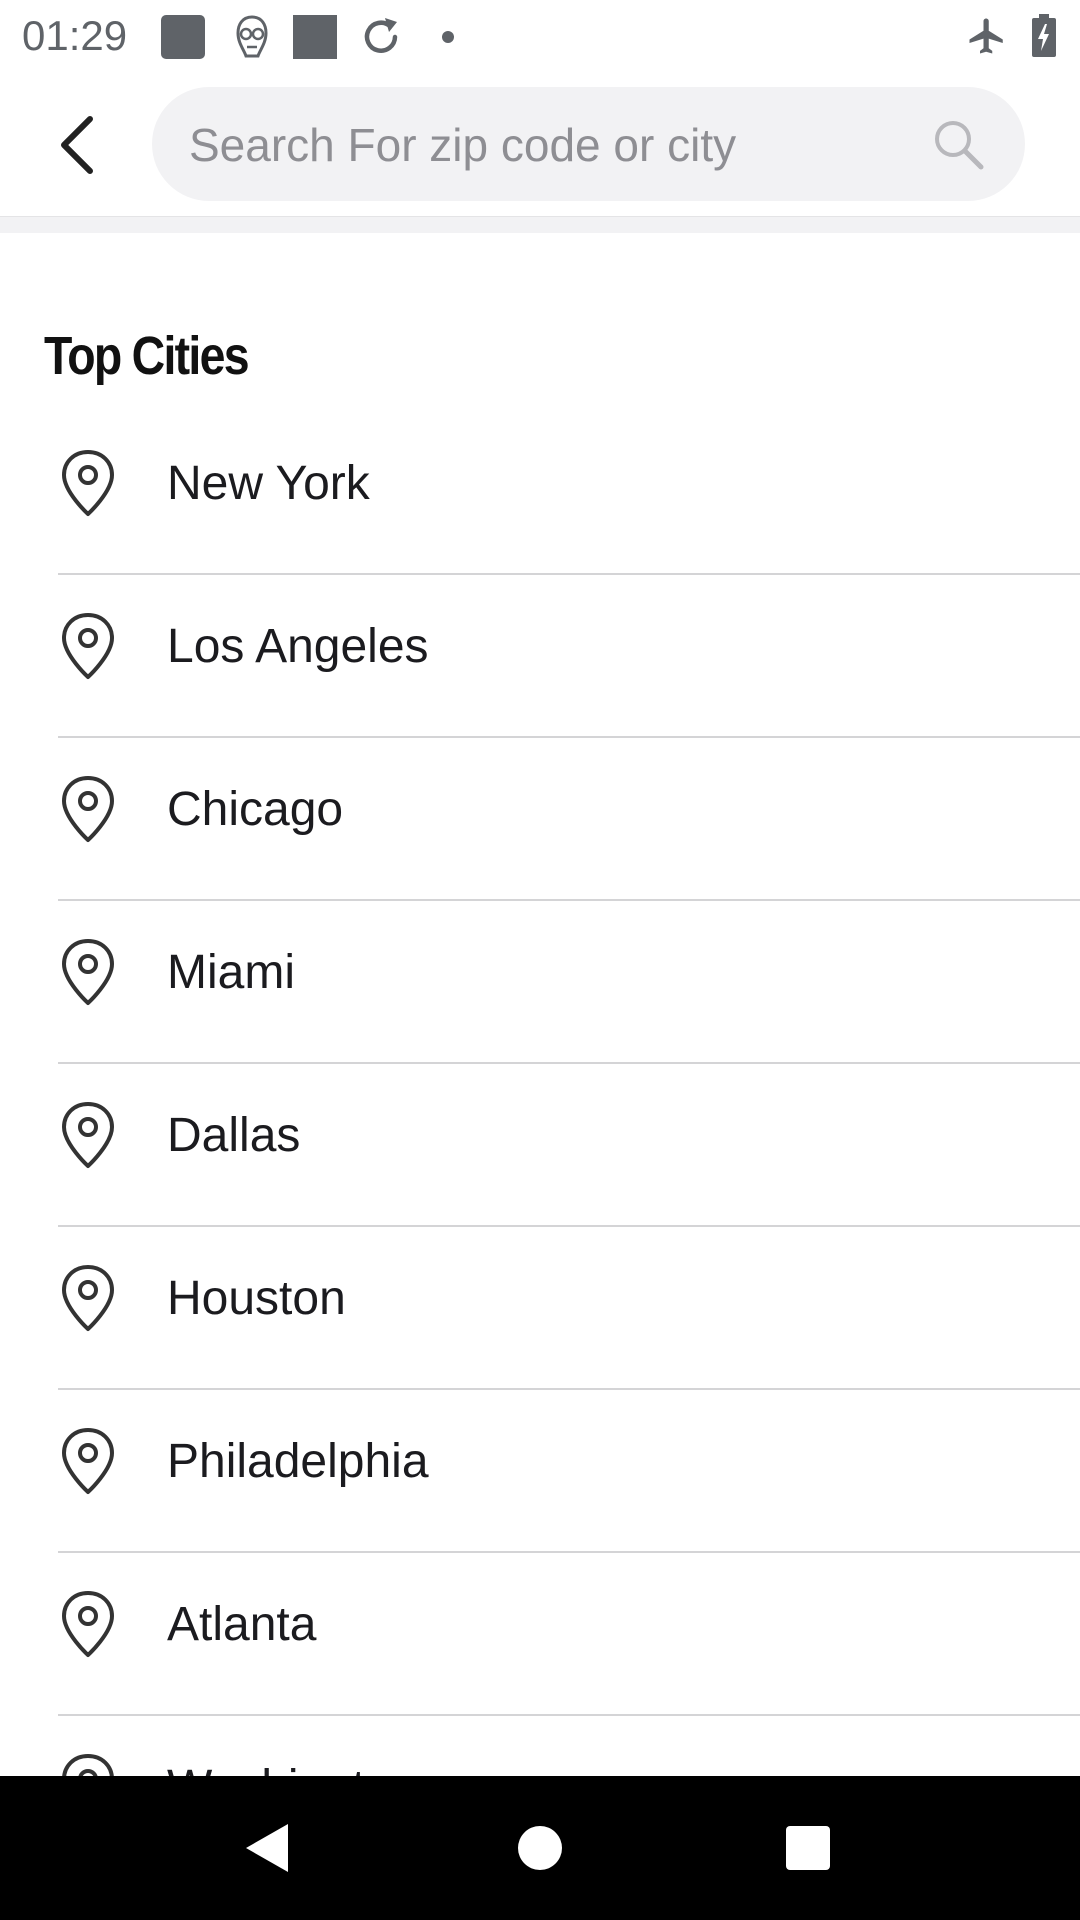 The width and height of the screenshot is (1080, 1920). What do you see at coordinates (234, 1135) in the screenshot?
I see `city-label: Dallas` at bounding box center [234, 1135].